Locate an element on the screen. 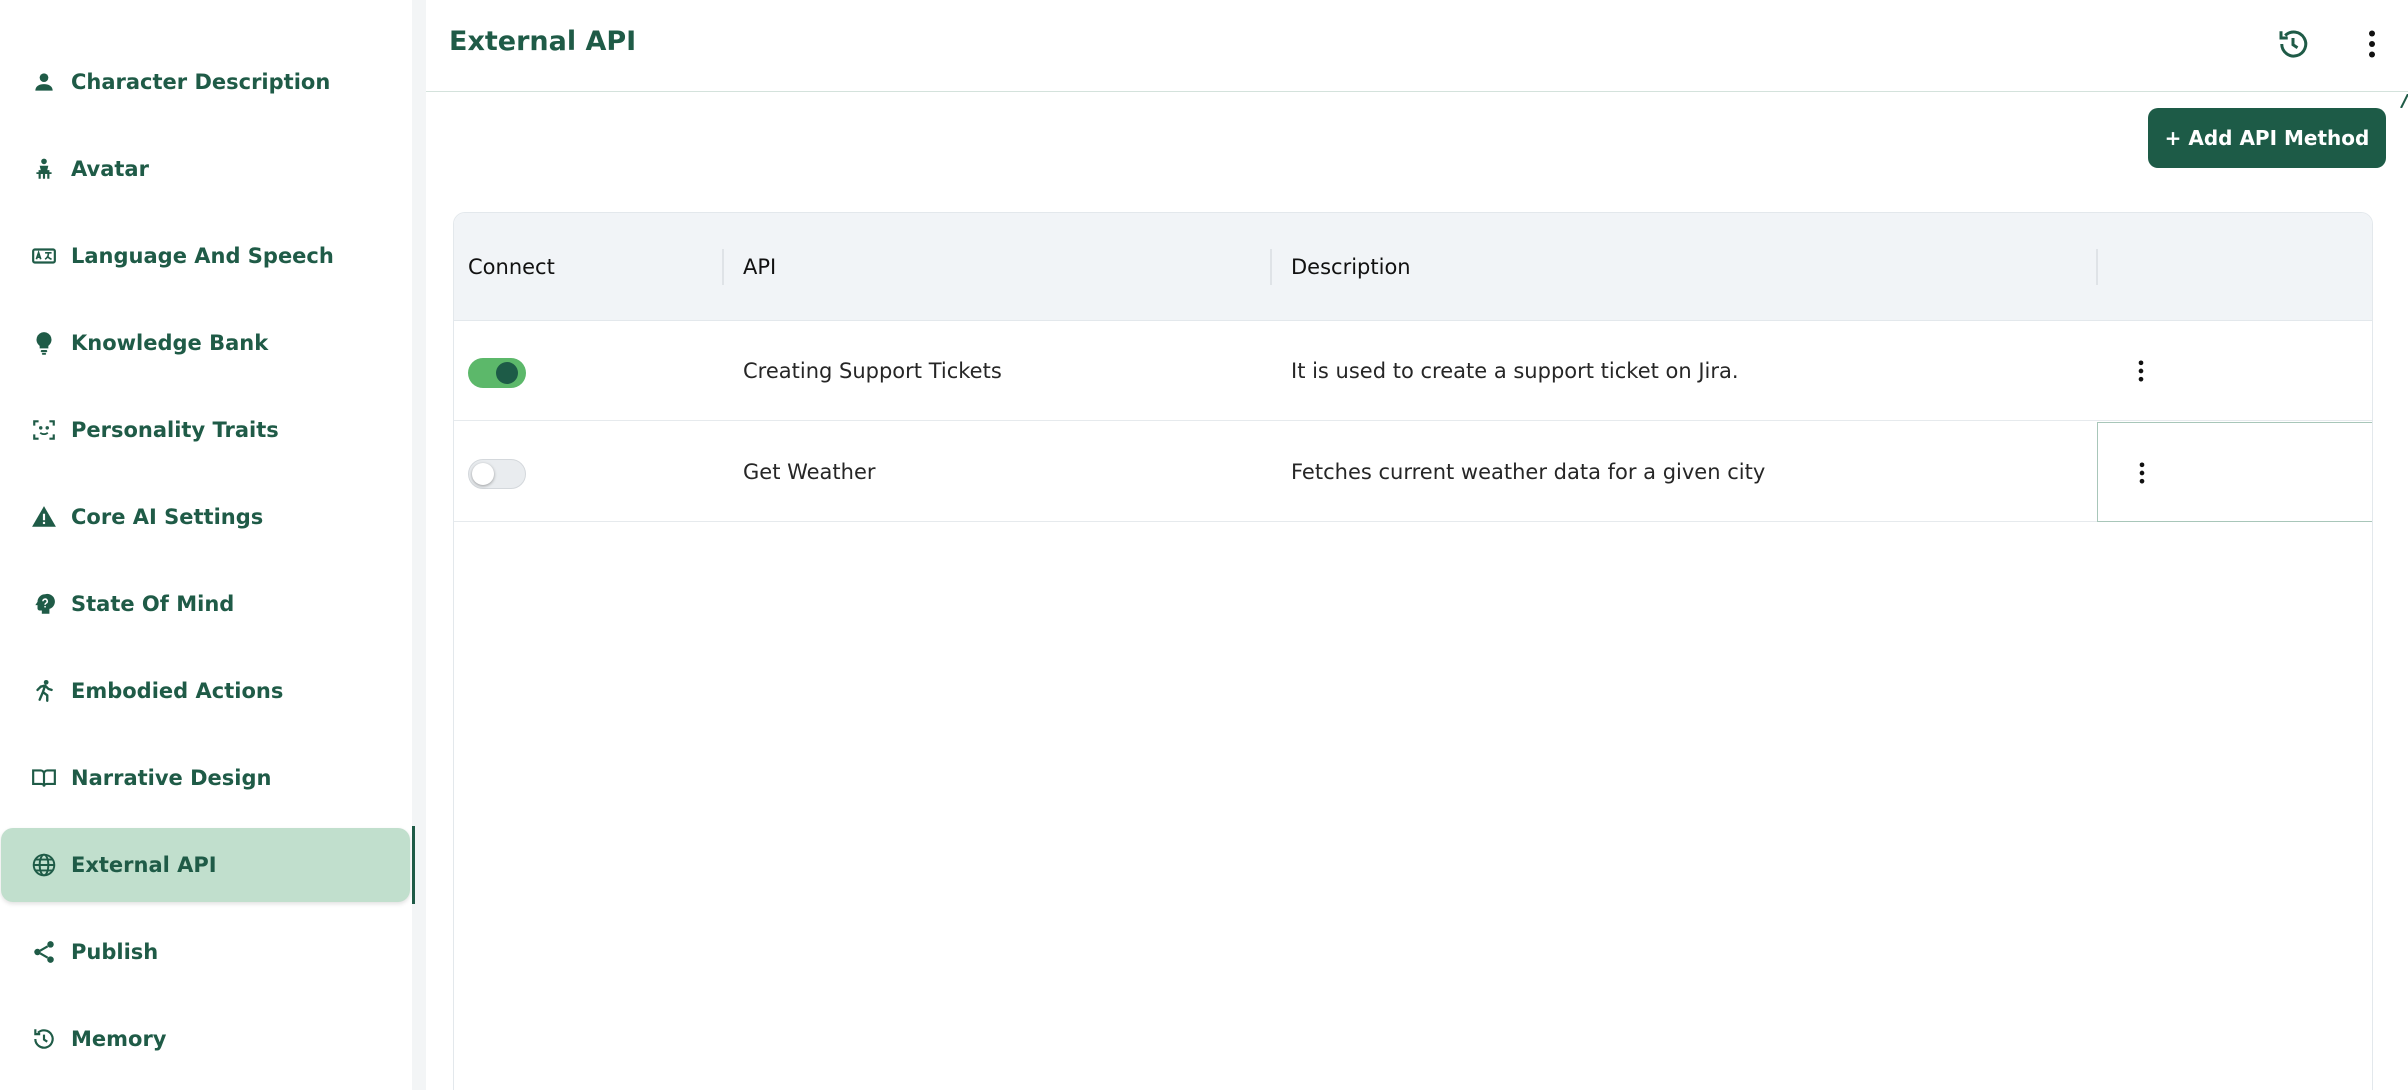 This screenshot has height=1090, width=2408. table-header: Connect API Description is located at coordinates (1413, 267).